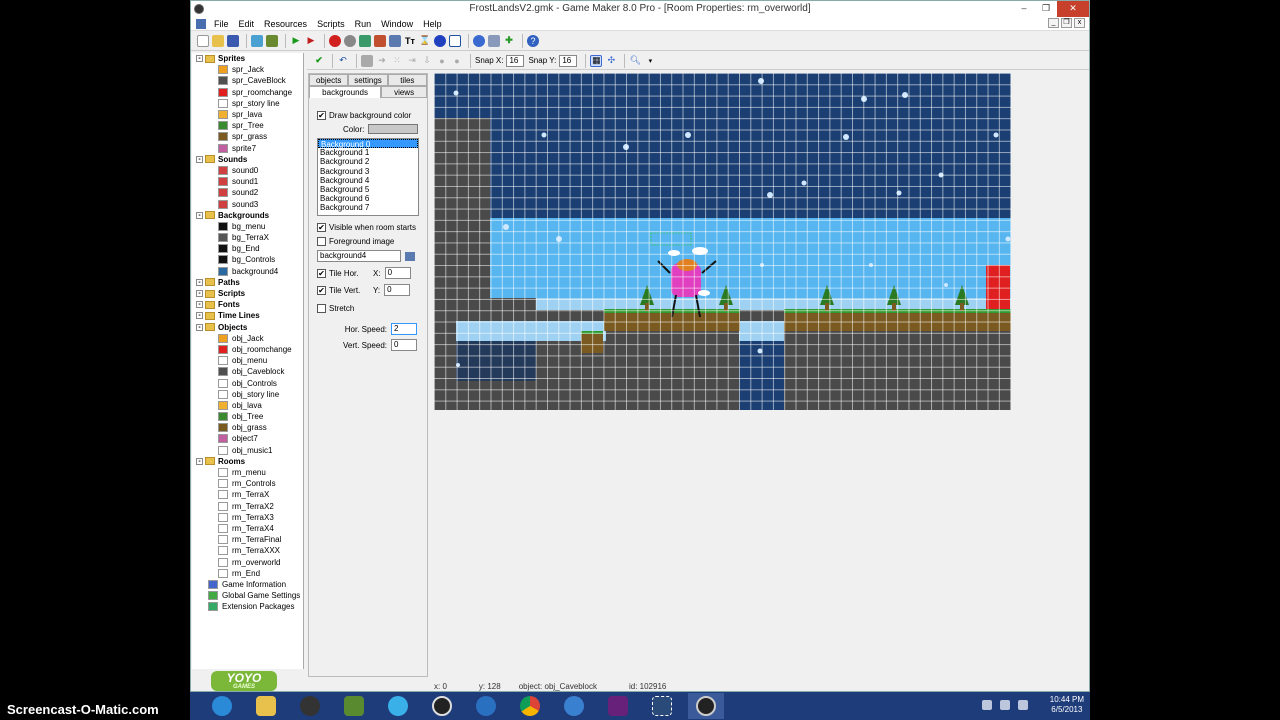 This screenshot has height=720, width=1280. Describe the element at coordinates (345, 290) in the screenshot. I see `tile-vert-checkbox: ✔ Tile Vert.` at that location.